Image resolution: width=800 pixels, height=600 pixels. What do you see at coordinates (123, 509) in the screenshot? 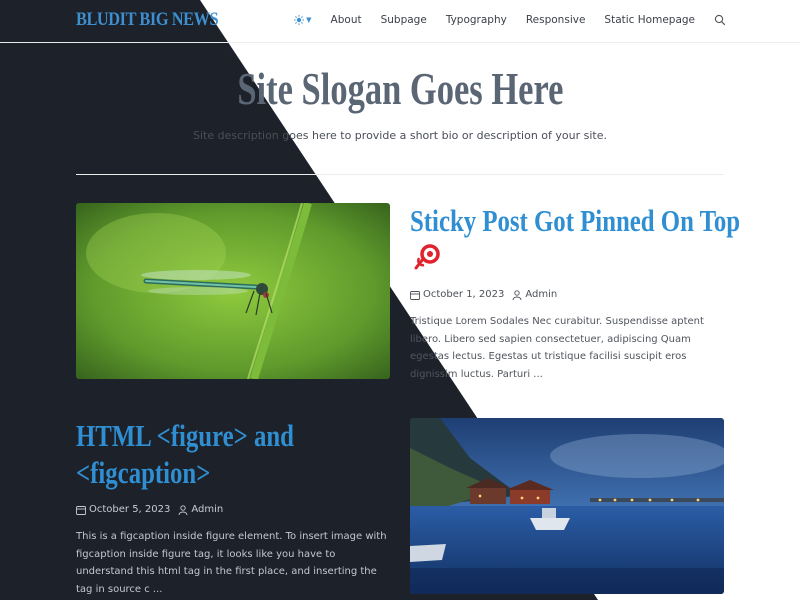
I see `post-date: October 5, 2023` at bounding box center [123, 509].